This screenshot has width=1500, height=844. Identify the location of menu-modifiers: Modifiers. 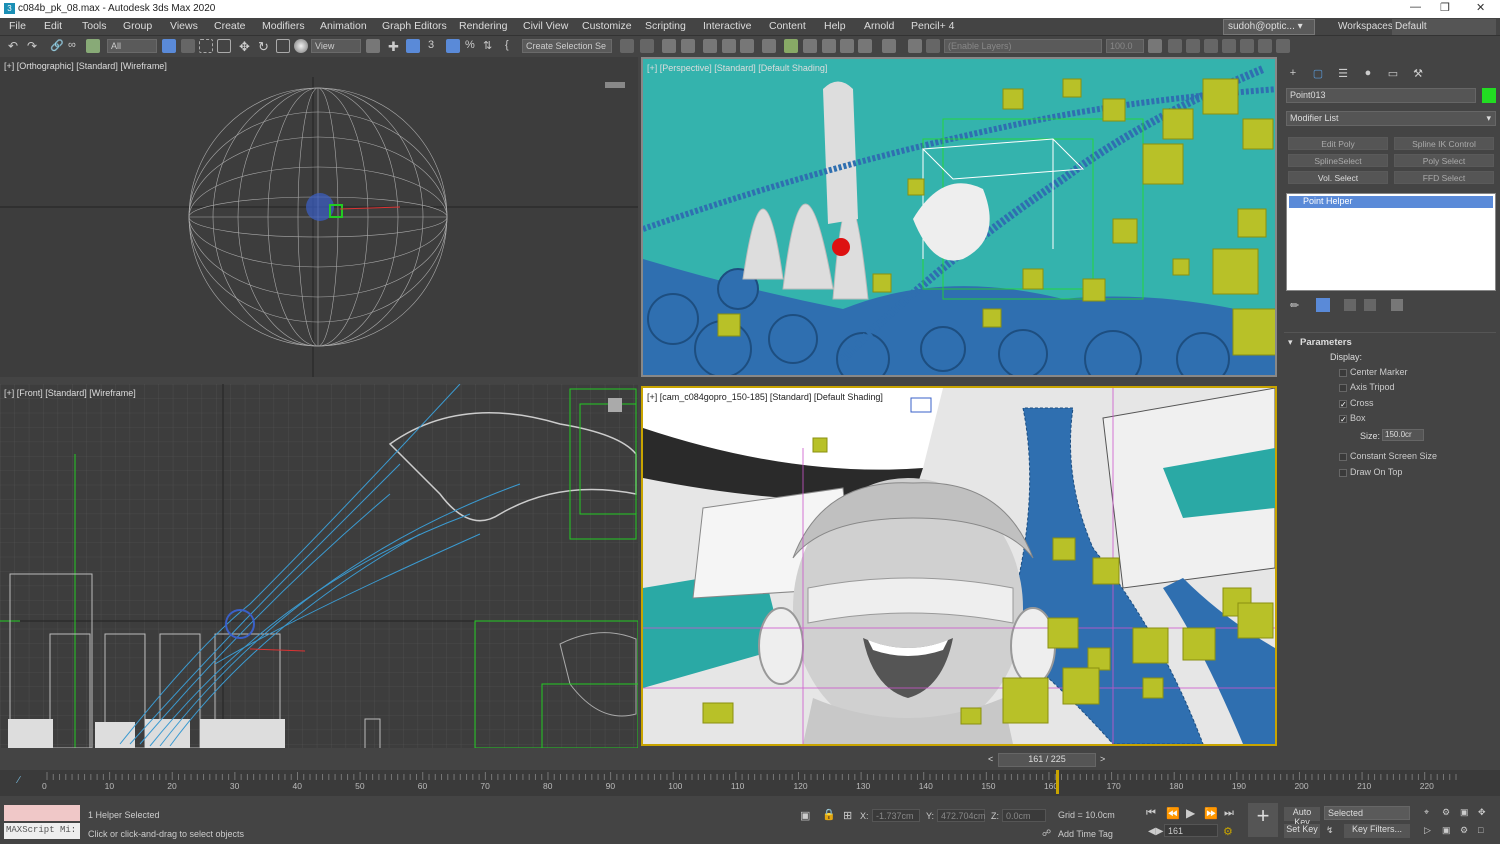
(283, 26).